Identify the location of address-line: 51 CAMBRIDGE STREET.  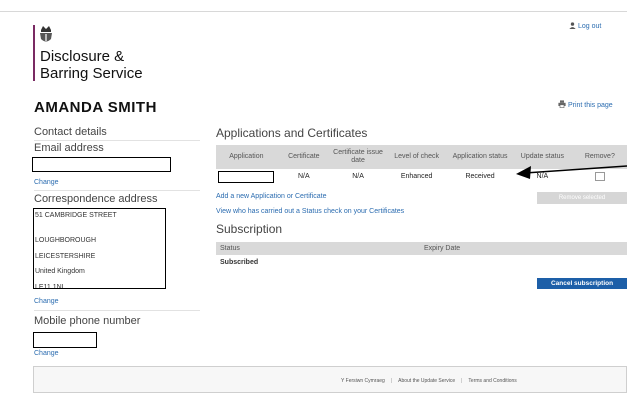
(76, 215).